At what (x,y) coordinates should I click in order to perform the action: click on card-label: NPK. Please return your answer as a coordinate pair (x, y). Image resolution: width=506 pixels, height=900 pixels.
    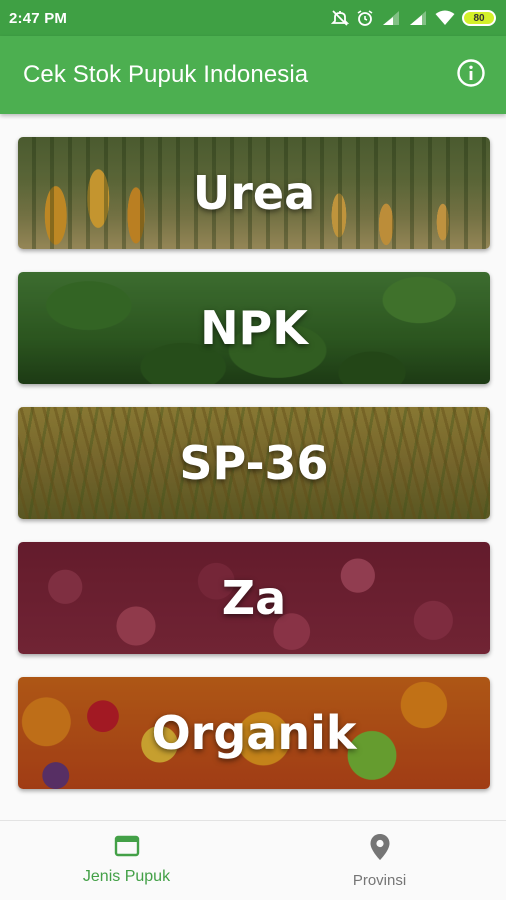
    Looking at the image, I should click on (254, 328).